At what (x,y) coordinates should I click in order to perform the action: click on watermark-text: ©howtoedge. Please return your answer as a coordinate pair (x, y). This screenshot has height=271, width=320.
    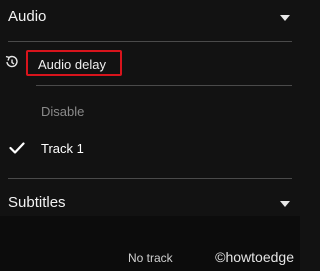
    Looking at the image, I should click on (254, 257).